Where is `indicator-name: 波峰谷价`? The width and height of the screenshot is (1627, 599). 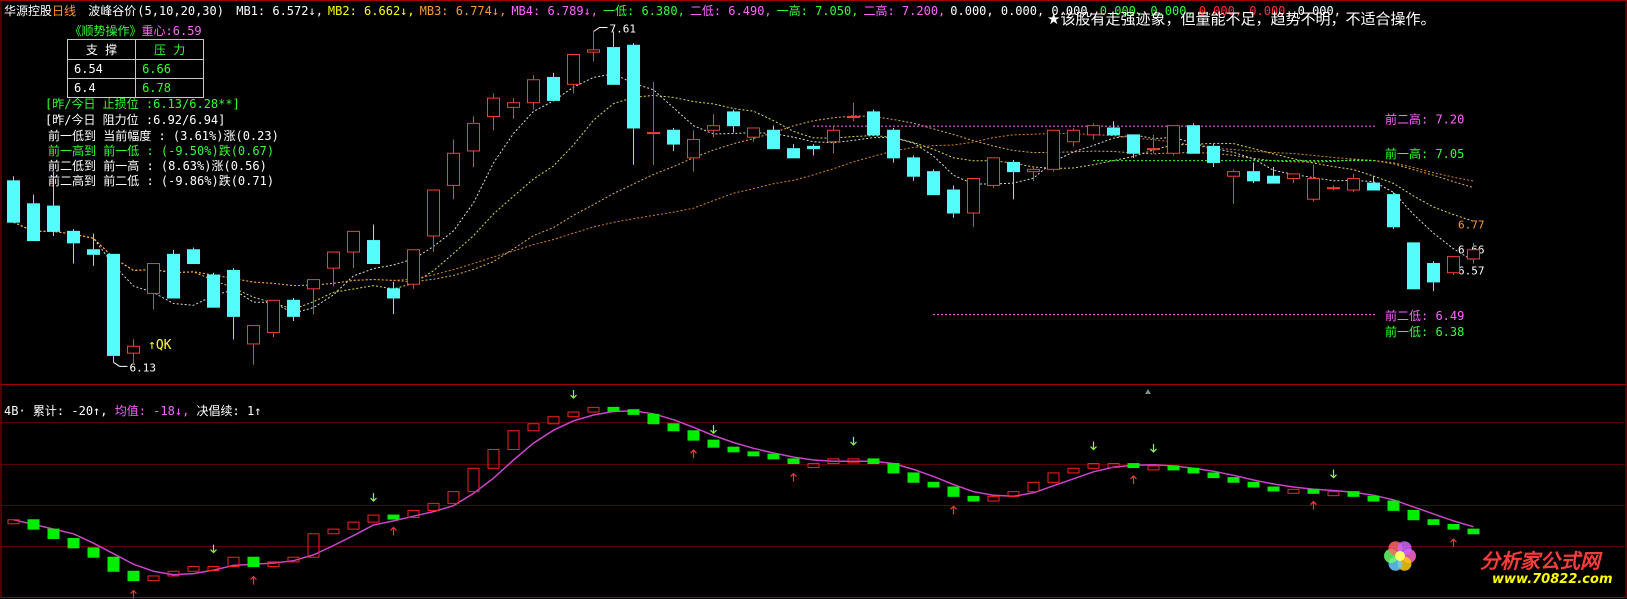 indicator-name: 波峰谷价 is located at coordinates (112, 11).